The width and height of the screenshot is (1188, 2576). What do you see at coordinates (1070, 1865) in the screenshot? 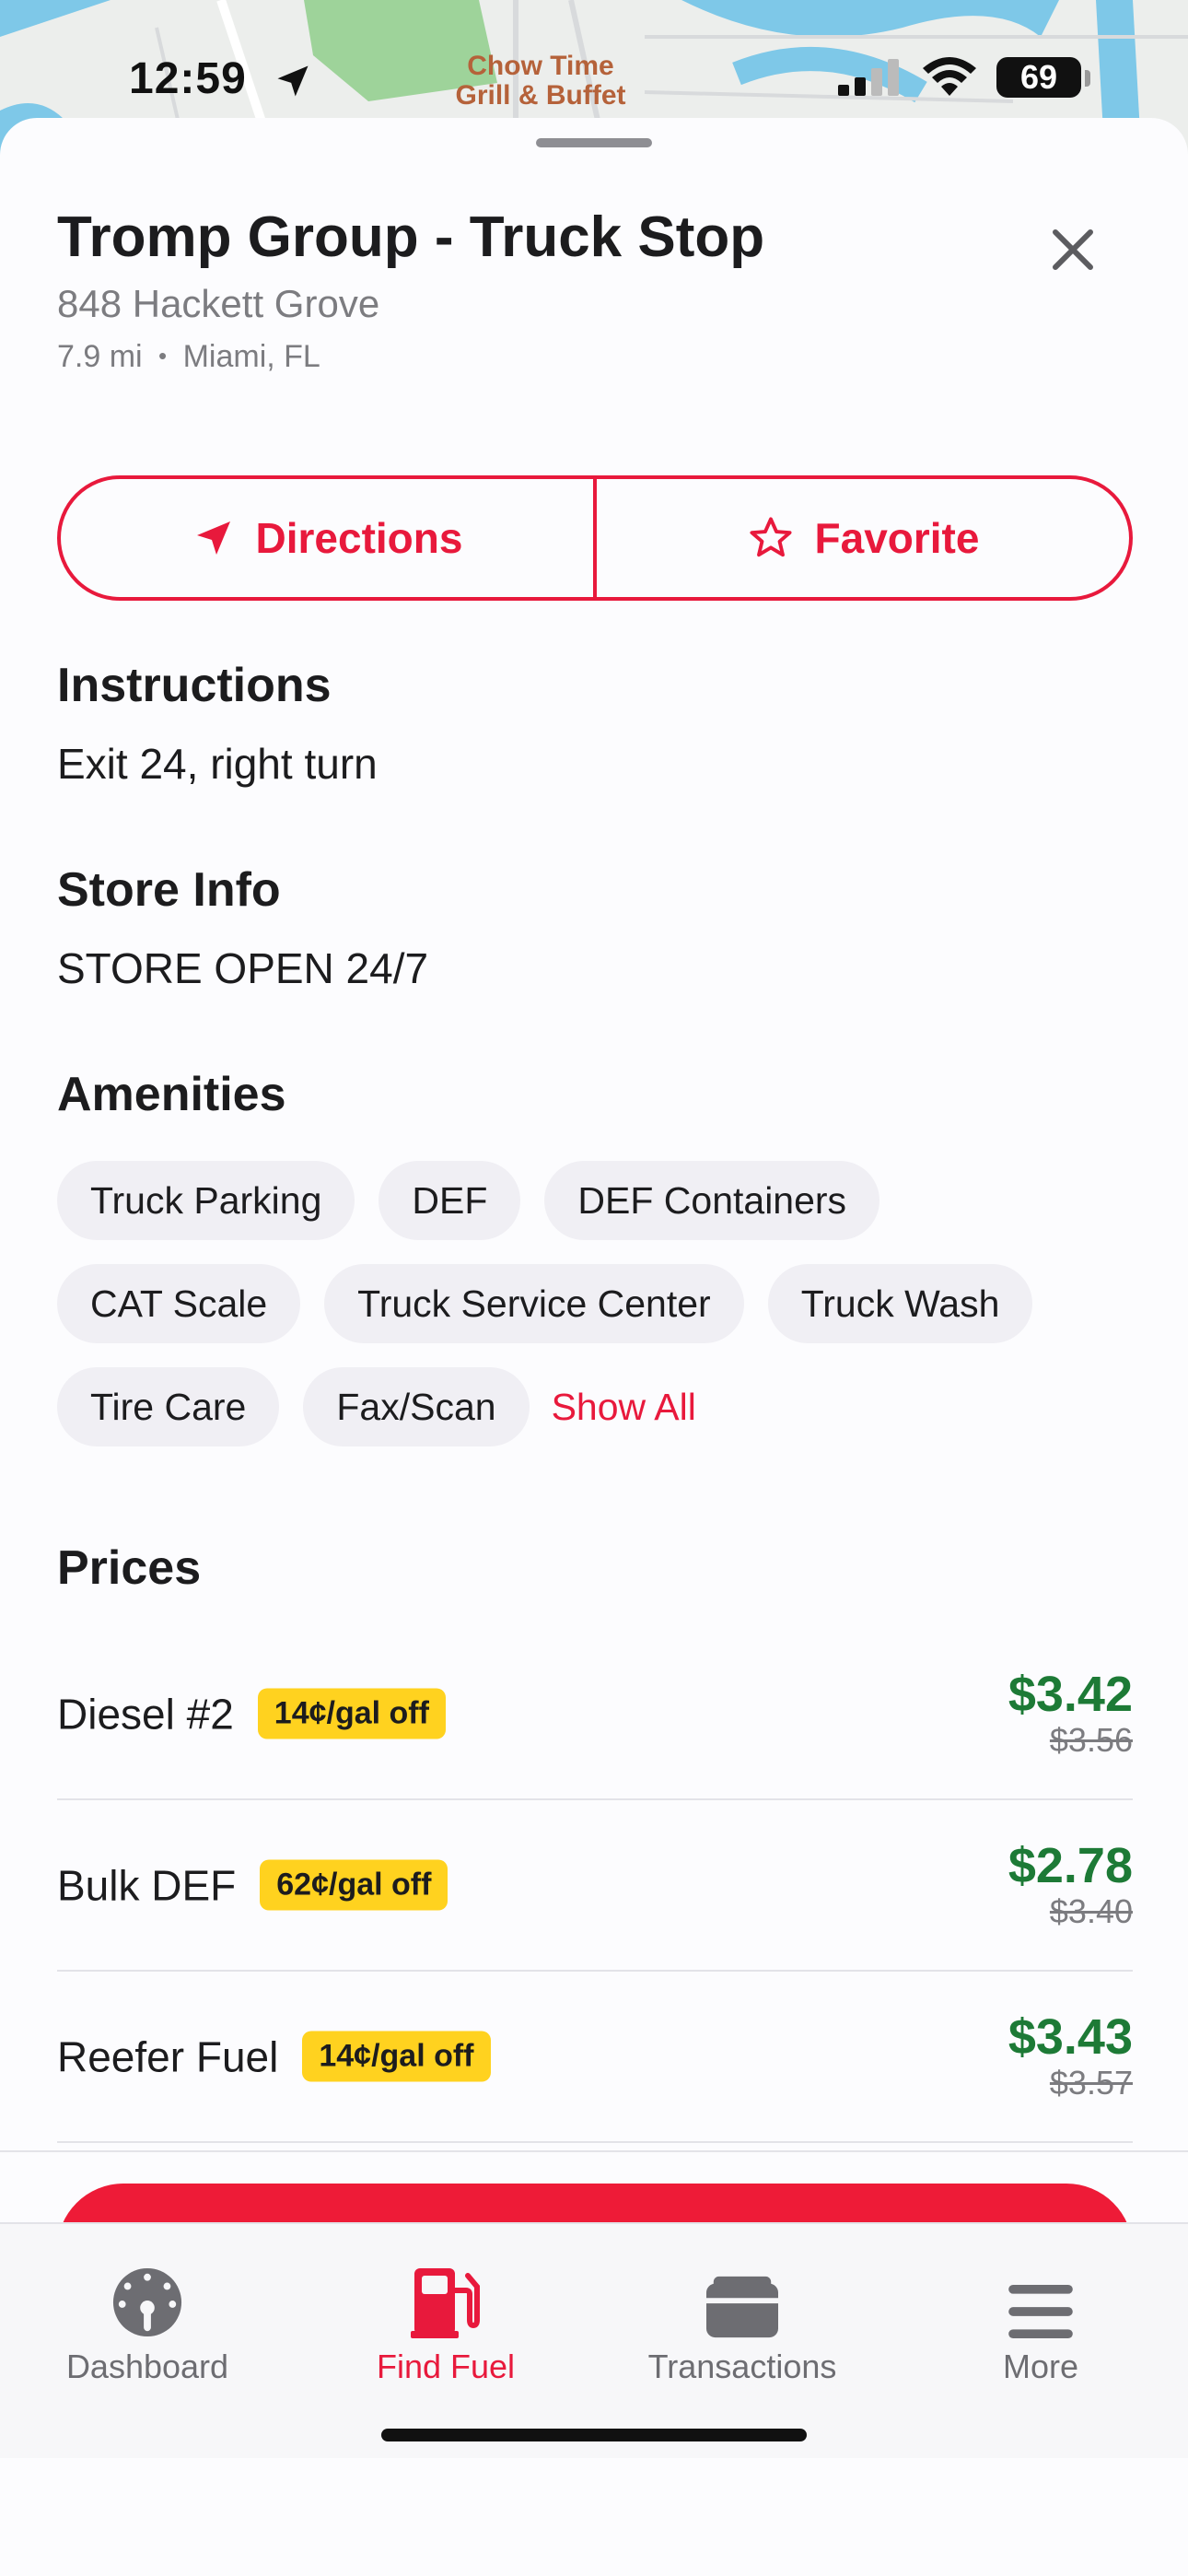
I see `discounted-price: $2.78` at bounding box center [1070, 1865].